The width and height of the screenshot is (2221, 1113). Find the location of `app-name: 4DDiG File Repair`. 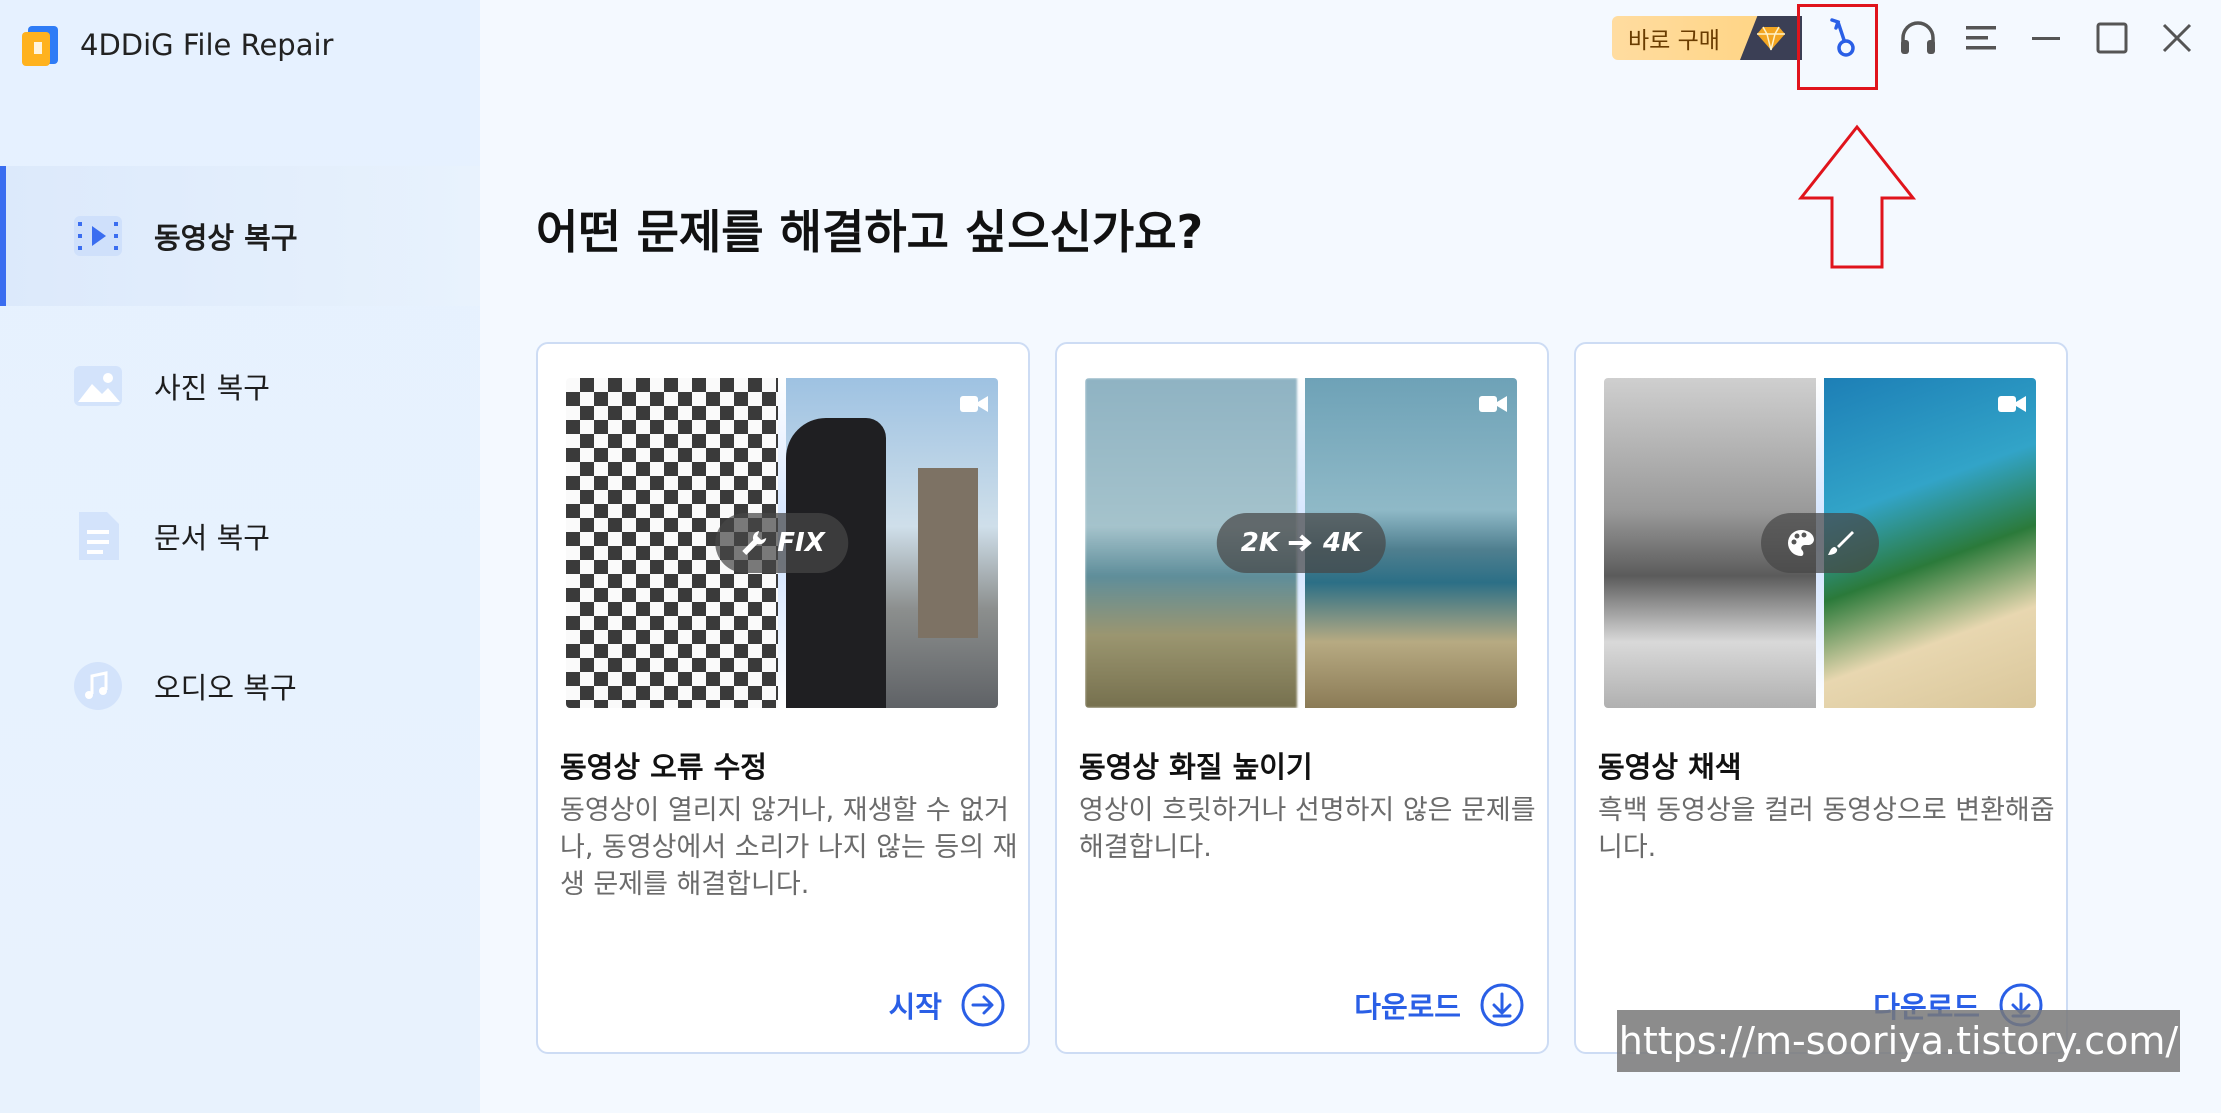

app-name: 4DDiG File Repair is located at coordinates (207, 45).